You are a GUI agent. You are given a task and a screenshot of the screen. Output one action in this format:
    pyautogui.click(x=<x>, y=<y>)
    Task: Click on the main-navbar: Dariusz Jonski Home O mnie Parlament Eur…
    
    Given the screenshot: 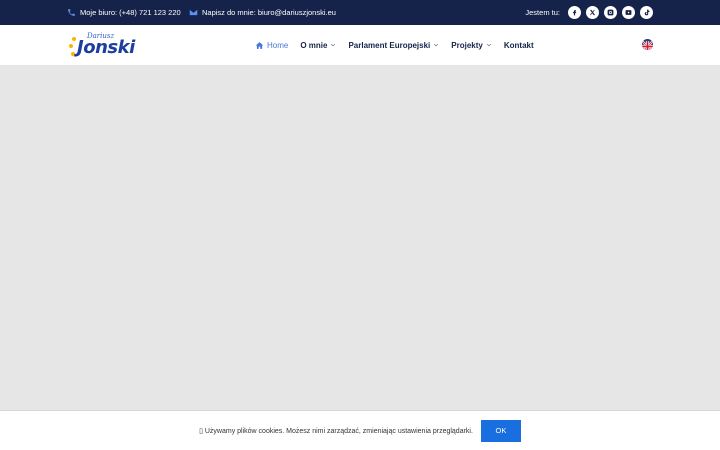 What is the action you would take?
    pyautogui.click(x=360, y=45)
    